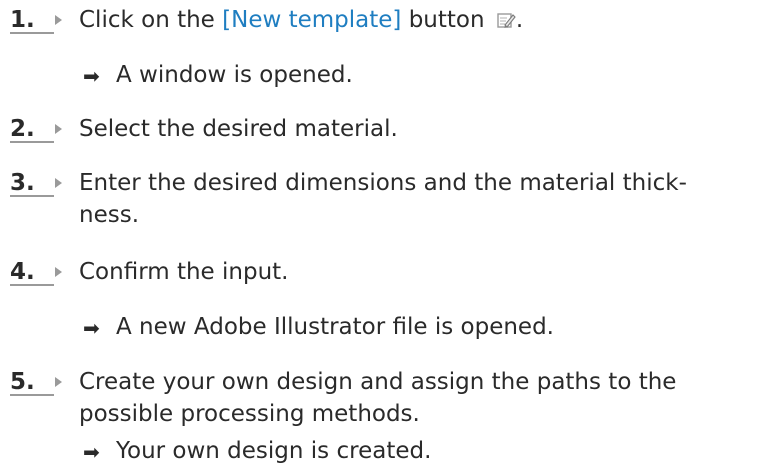  I want to click on step-text-after: button, so click(443, 20).